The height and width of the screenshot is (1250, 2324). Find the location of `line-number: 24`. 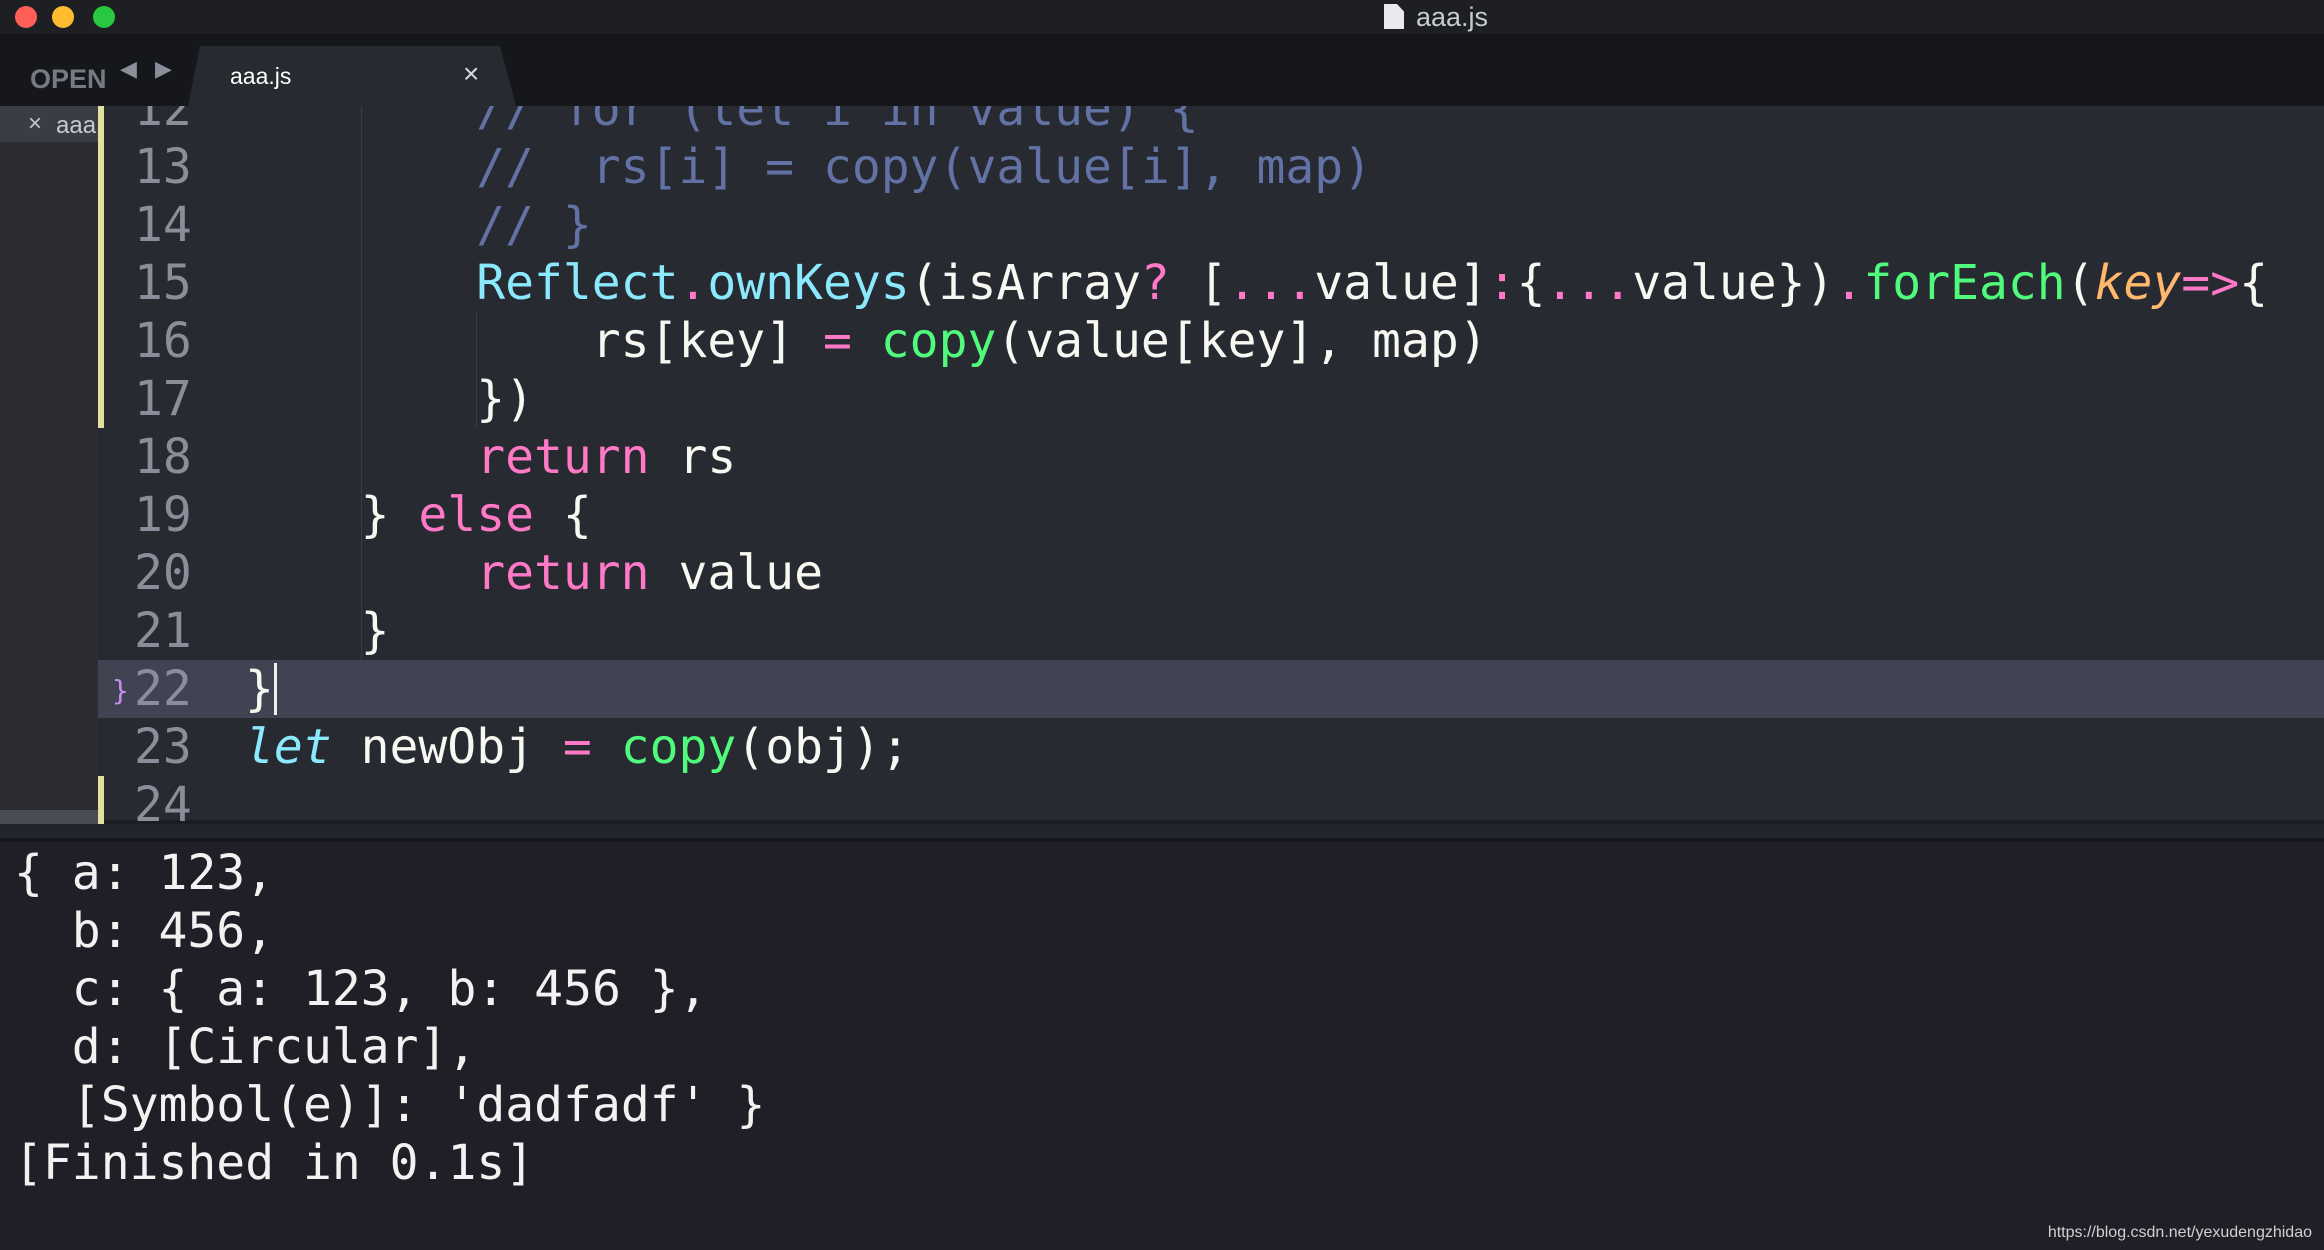

line-number: 24 is located at coordinates (163, 800).